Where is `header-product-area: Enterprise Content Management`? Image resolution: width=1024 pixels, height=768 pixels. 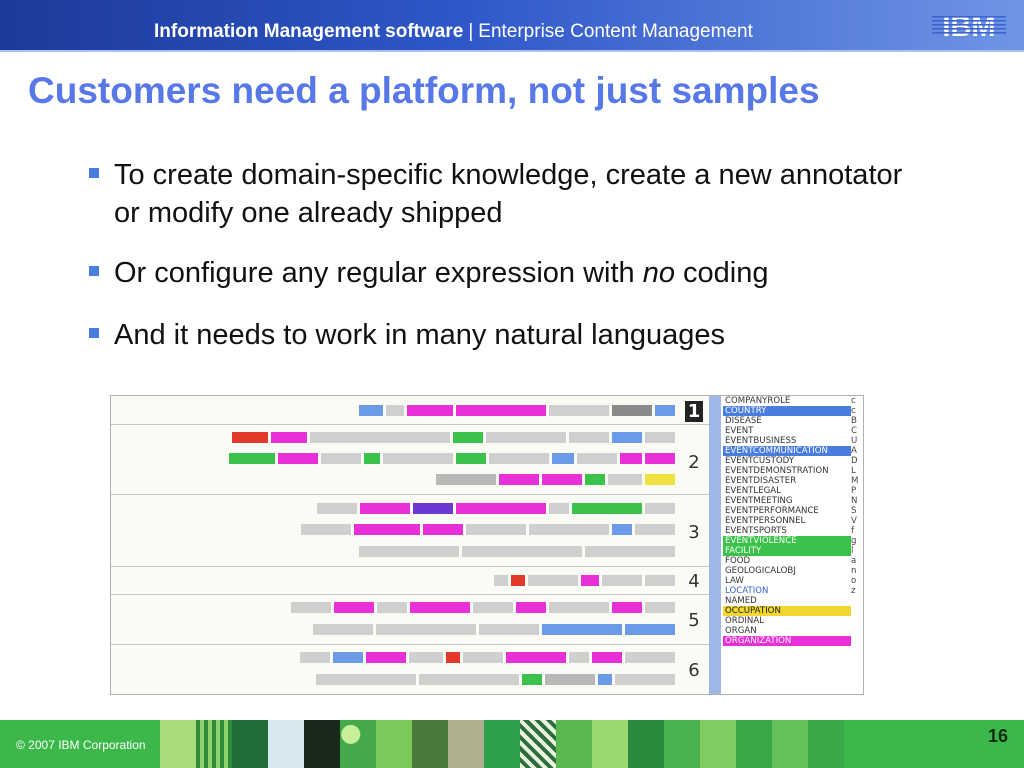
header-product-area: Enterprise Content Management is located at coordinates (615, 31).